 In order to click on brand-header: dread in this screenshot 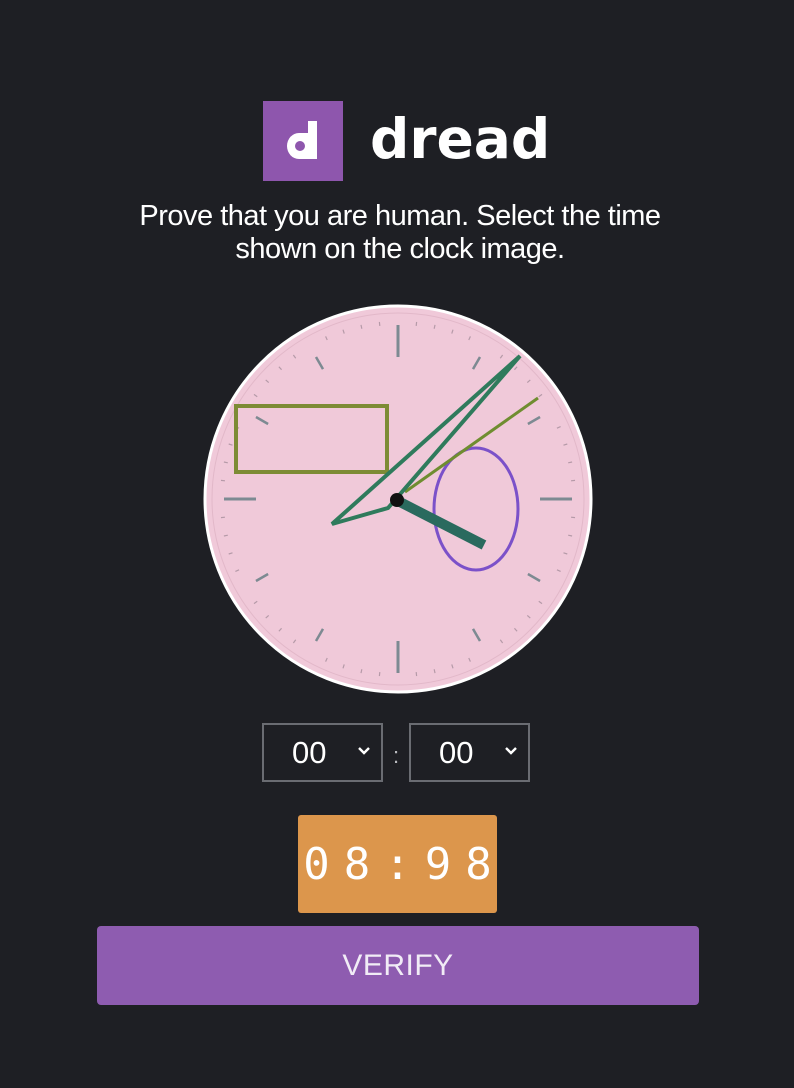, I will do `click(406, 141)`.